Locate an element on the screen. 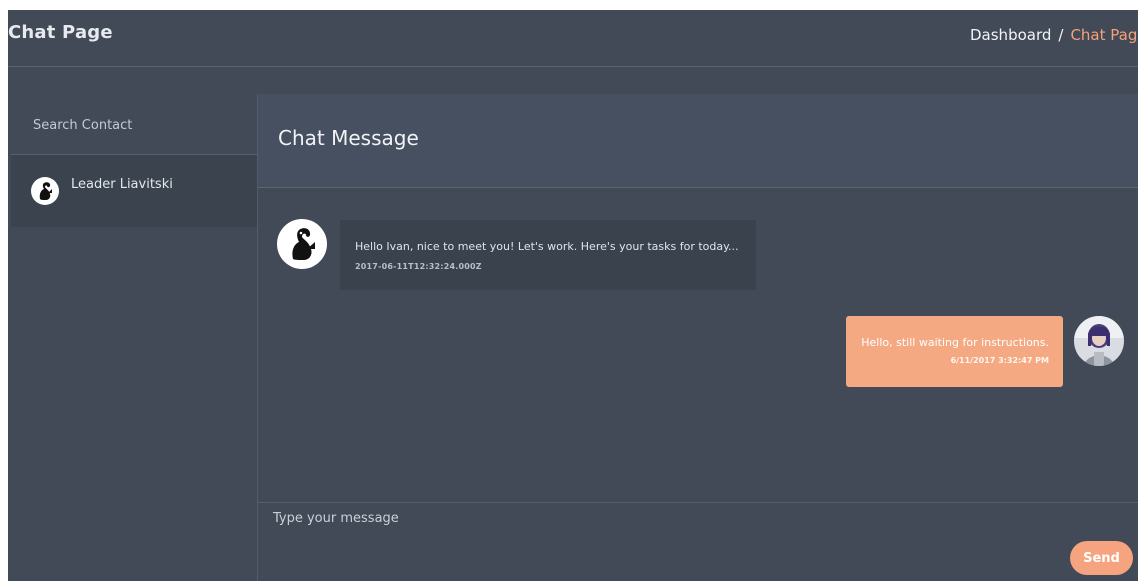 The width and height of the screenshot is (1138, 581). message-composer: Send is located at coordinates (698, 541).